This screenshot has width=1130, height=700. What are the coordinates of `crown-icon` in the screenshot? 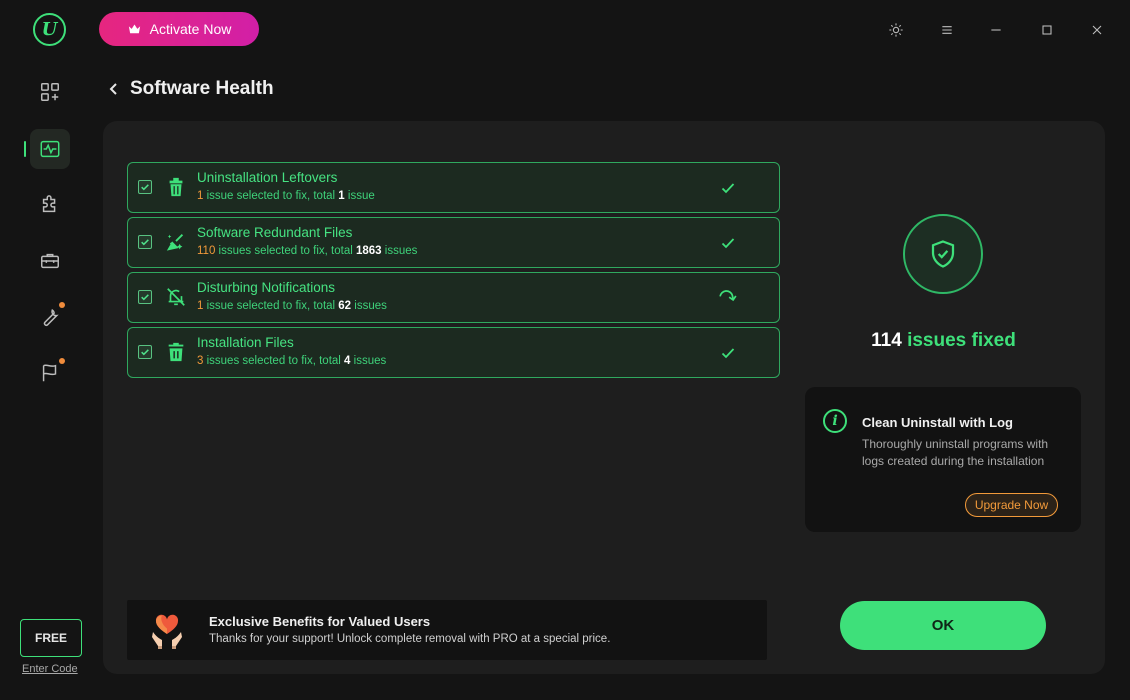 It's located at (134, 28).